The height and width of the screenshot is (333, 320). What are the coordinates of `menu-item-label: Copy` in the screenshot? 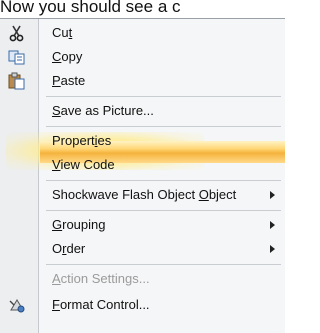 It's located at (67, 56).